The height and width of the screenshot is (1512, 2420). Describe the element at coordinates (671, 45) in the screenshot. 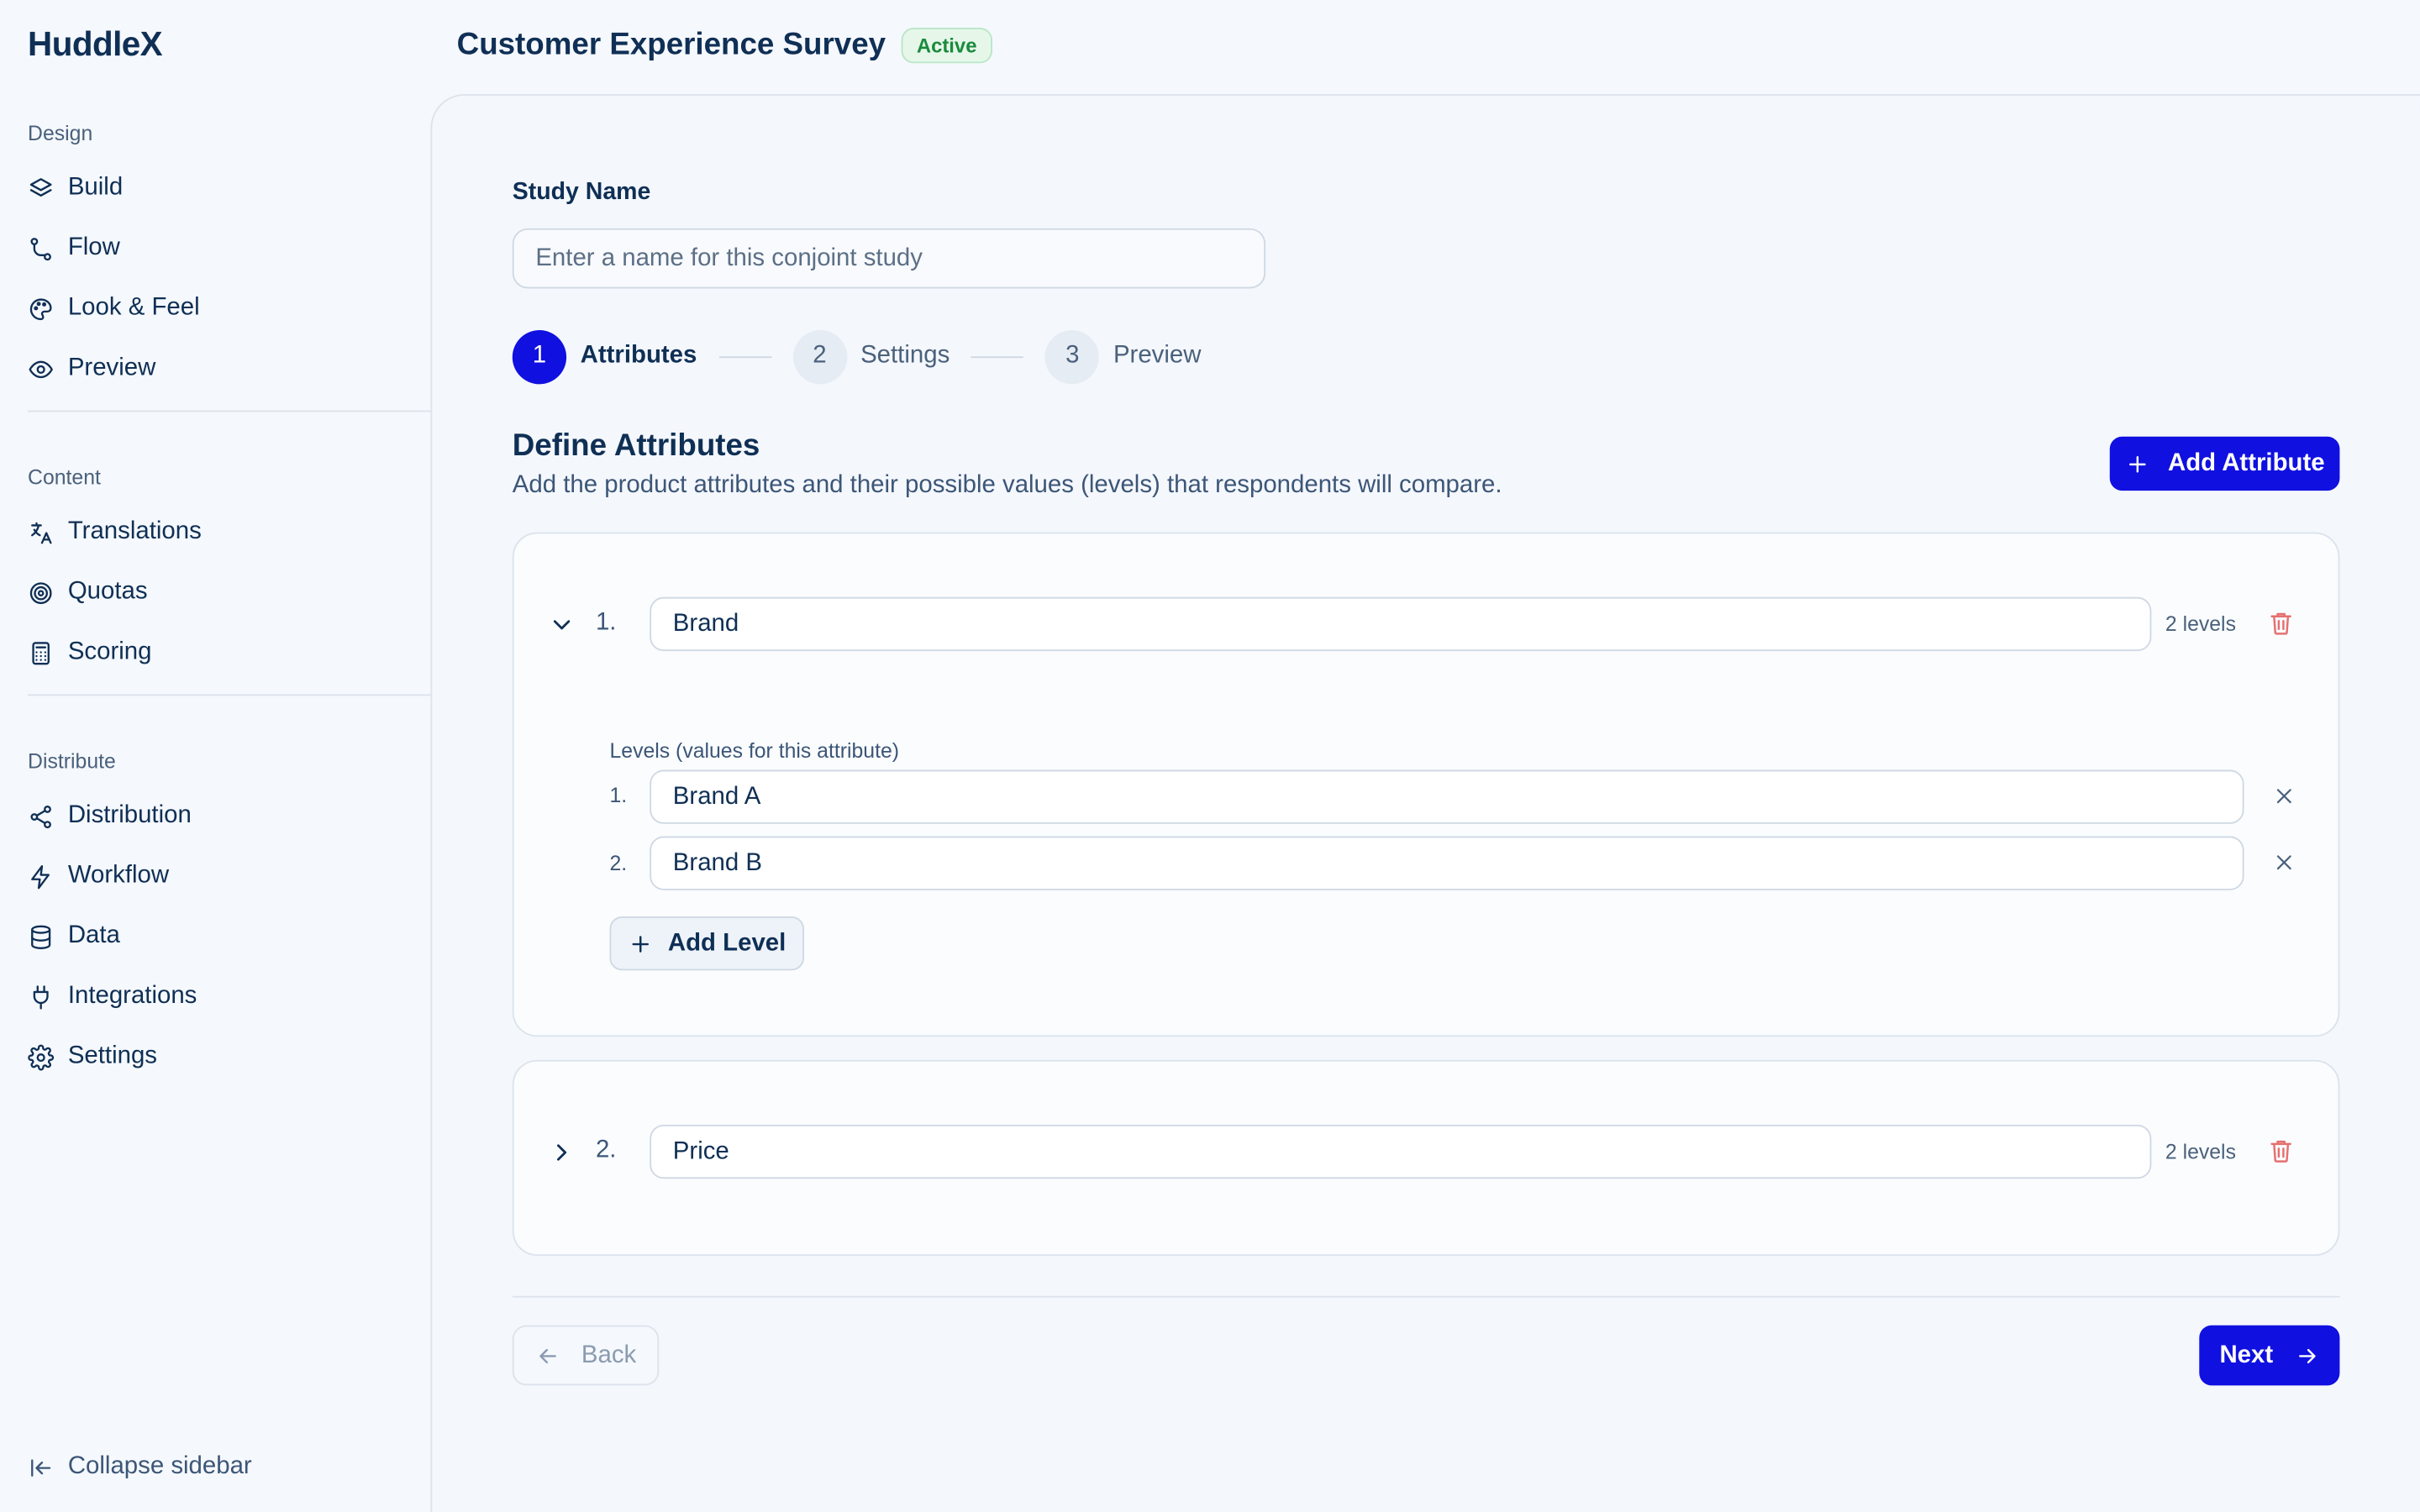

I see `page-title: Customer Experience Survey` at that location.